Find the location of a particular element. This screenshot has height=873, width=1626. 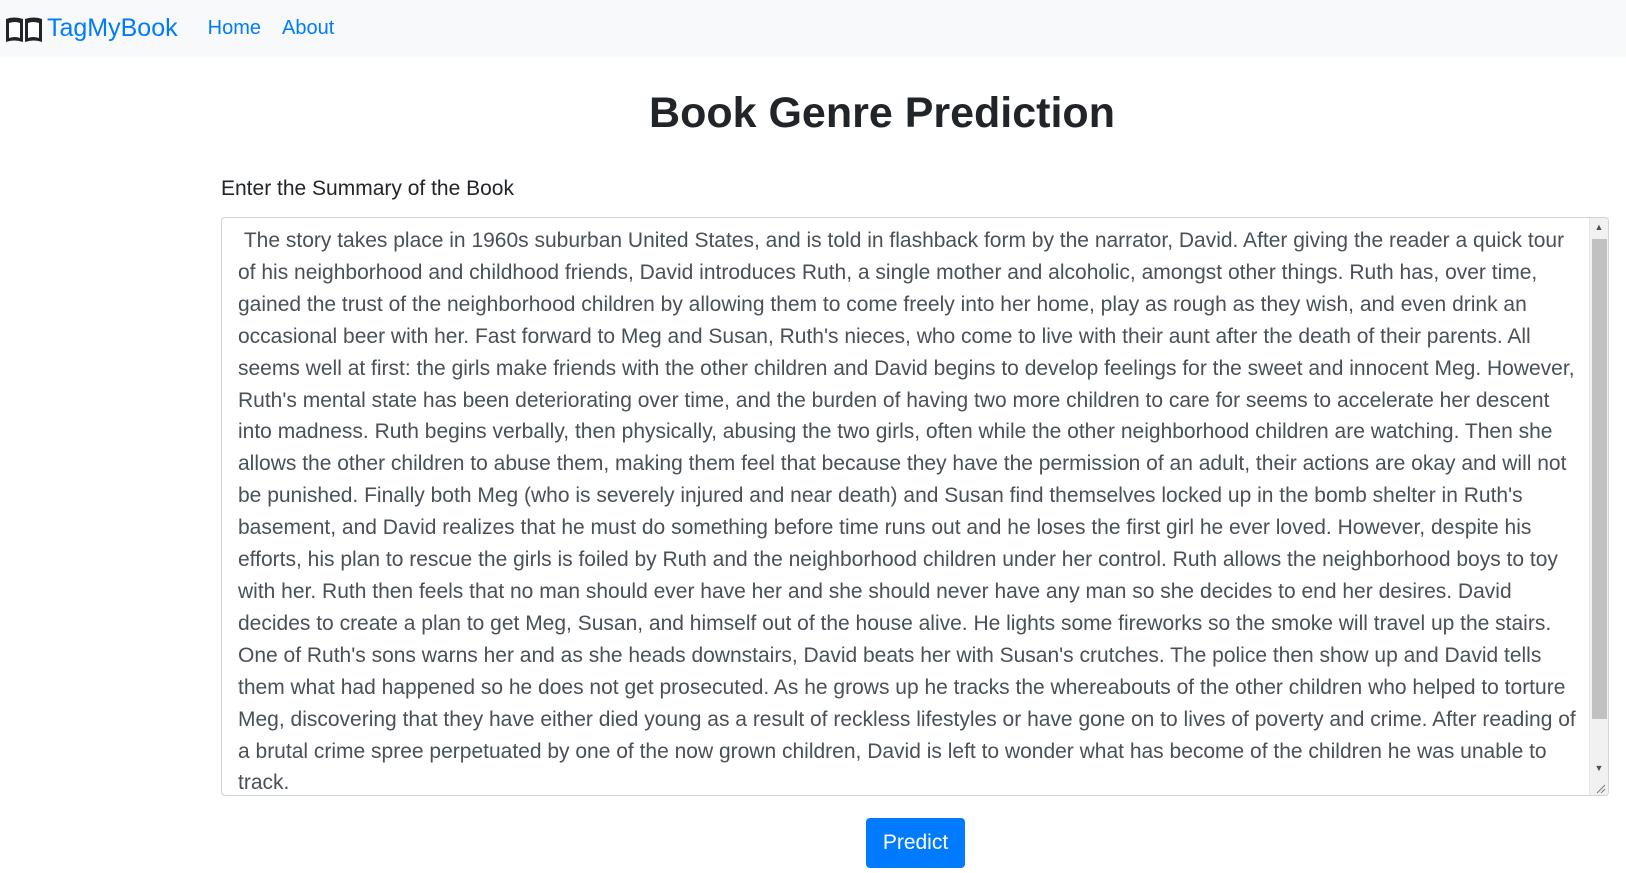

summary-label: Enter the Summary of the Book is located at coordinates (367, 188).